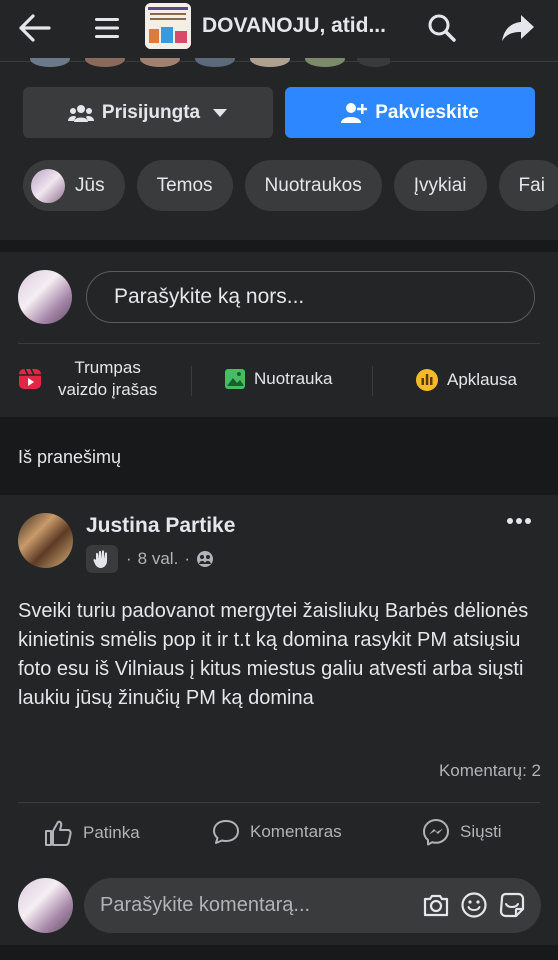 This screenshot has height=960, width=558. Describe the element at coordinates (58, 833) in the screenshot. I see `thumbs-up-icon` at that location.